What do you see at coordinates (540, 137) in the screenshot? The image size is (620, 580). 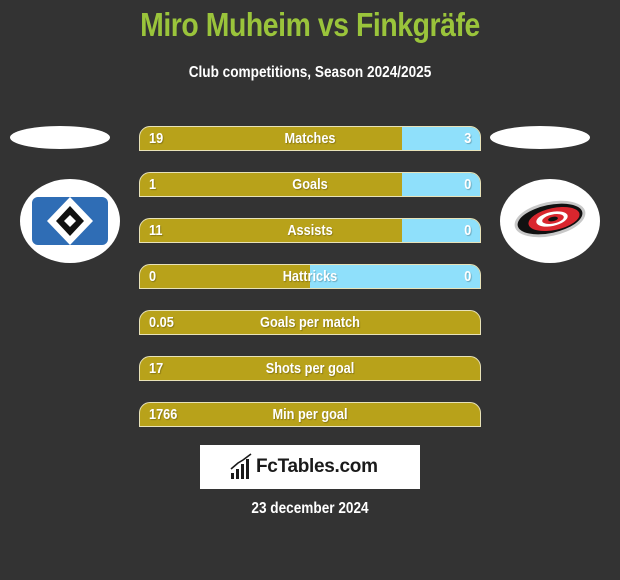 I see `right-player-placeholder` at bounding box center [540, 137].